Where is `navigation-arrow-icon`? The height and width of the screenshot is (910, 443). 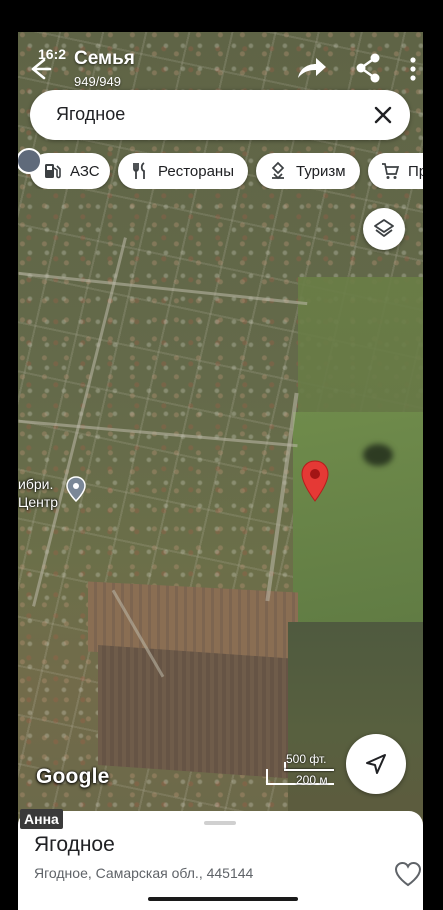 navigation-arrow-icon is located at coordinates (376, 766).